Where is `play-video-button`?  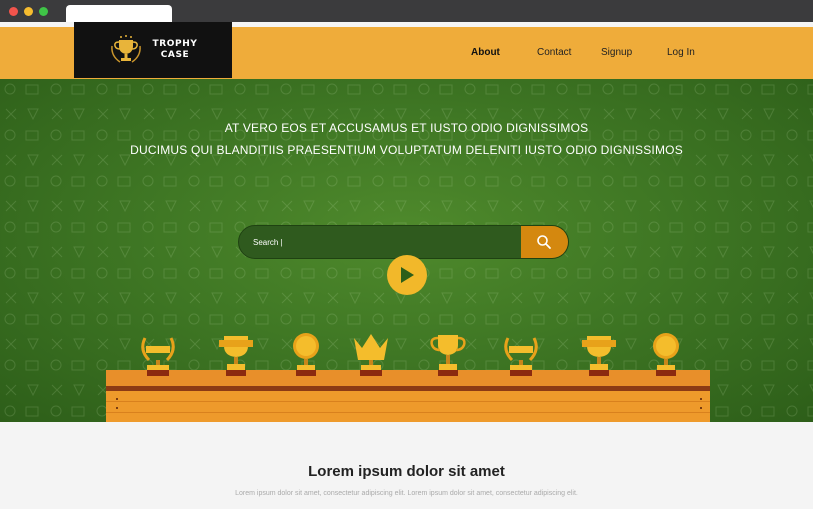
play-video-button is located at coordinates (407, 275).